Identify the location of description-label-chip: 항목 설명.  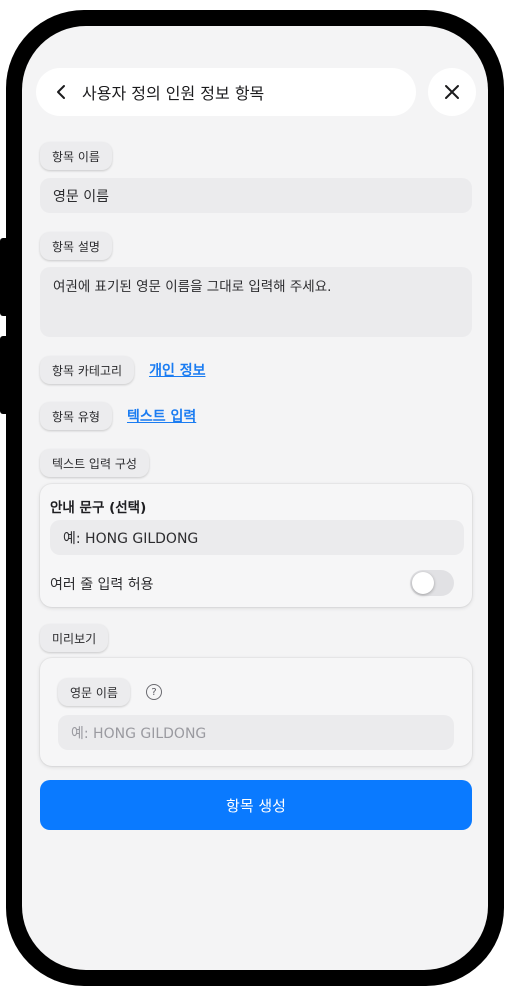
(76, 246).